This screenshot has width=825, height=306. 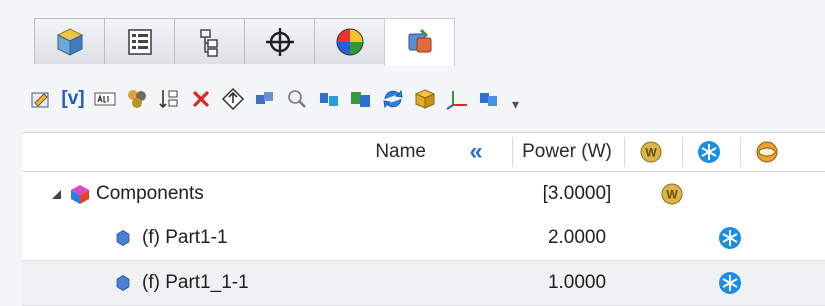 I want to click on row-power: [3.0000], so click(x=577, y=193).